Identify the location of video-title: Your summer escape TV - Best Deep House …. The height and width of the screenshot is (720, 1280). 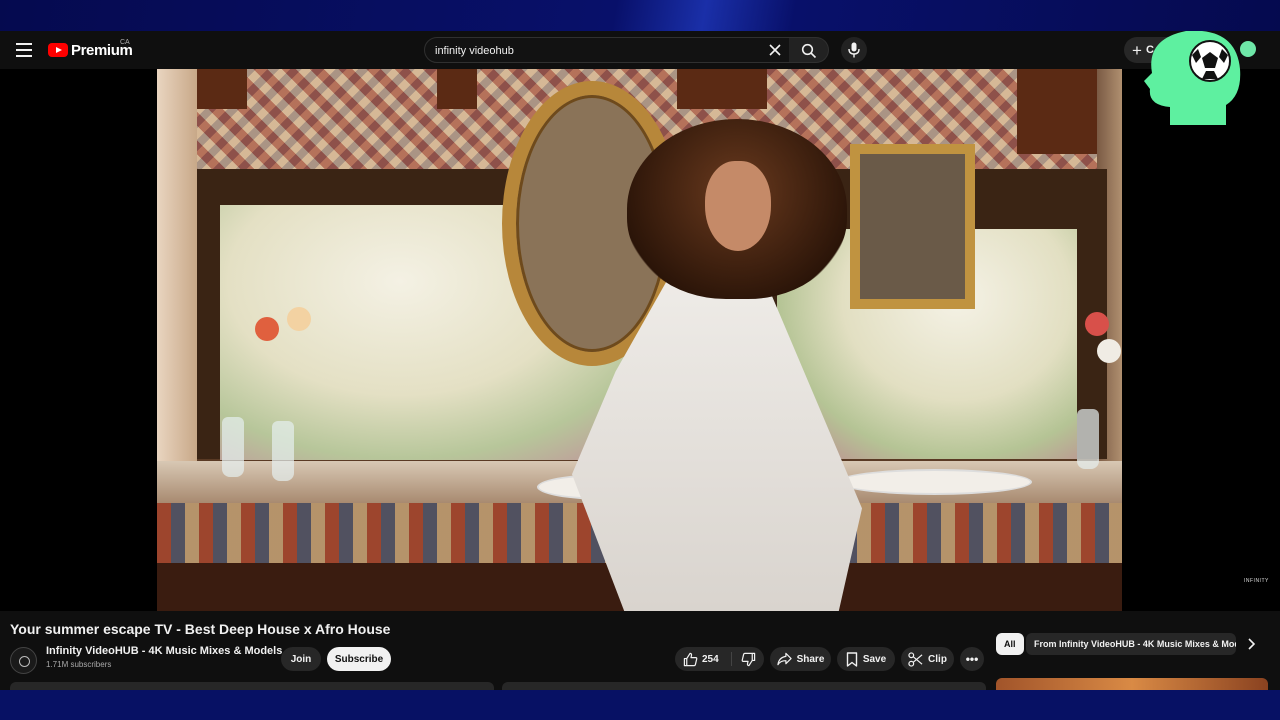
(200, 629).